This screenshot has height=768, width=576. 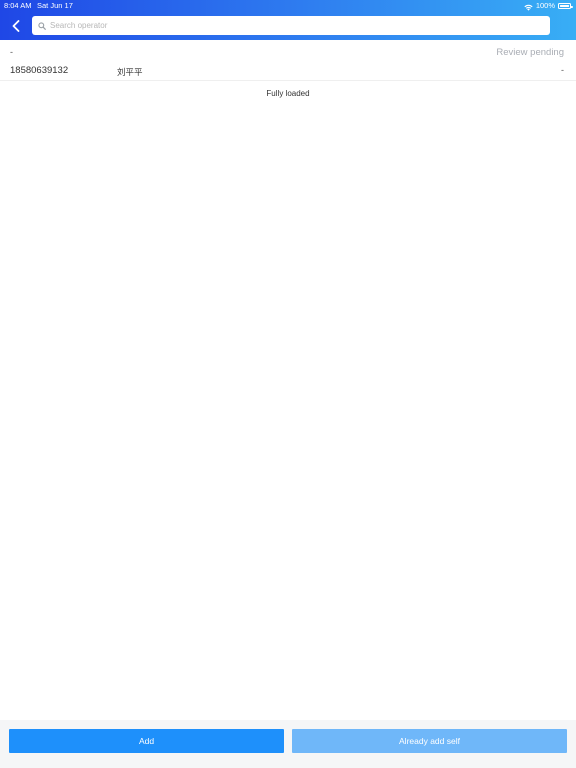 What do you see at coordinates (288, 93) in the screenshot?
I see `fully-loaded-text: Fully loaded` at bounding box center [288, 93].